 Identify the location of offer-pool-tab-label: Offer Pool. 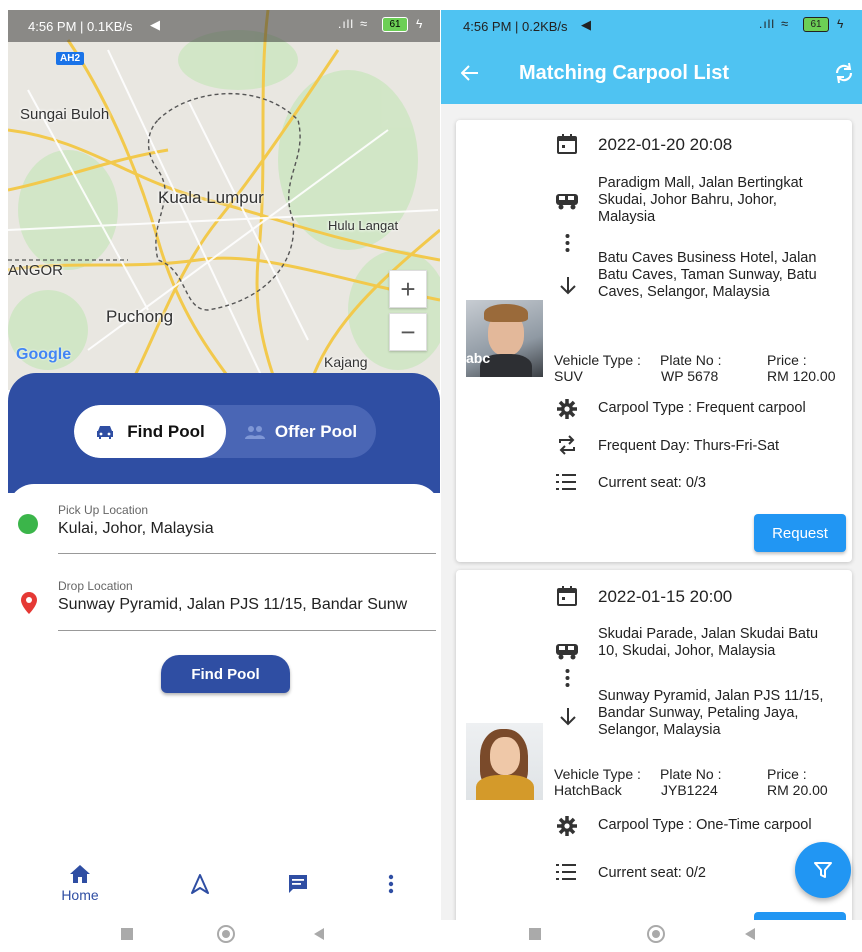
(316, 431).